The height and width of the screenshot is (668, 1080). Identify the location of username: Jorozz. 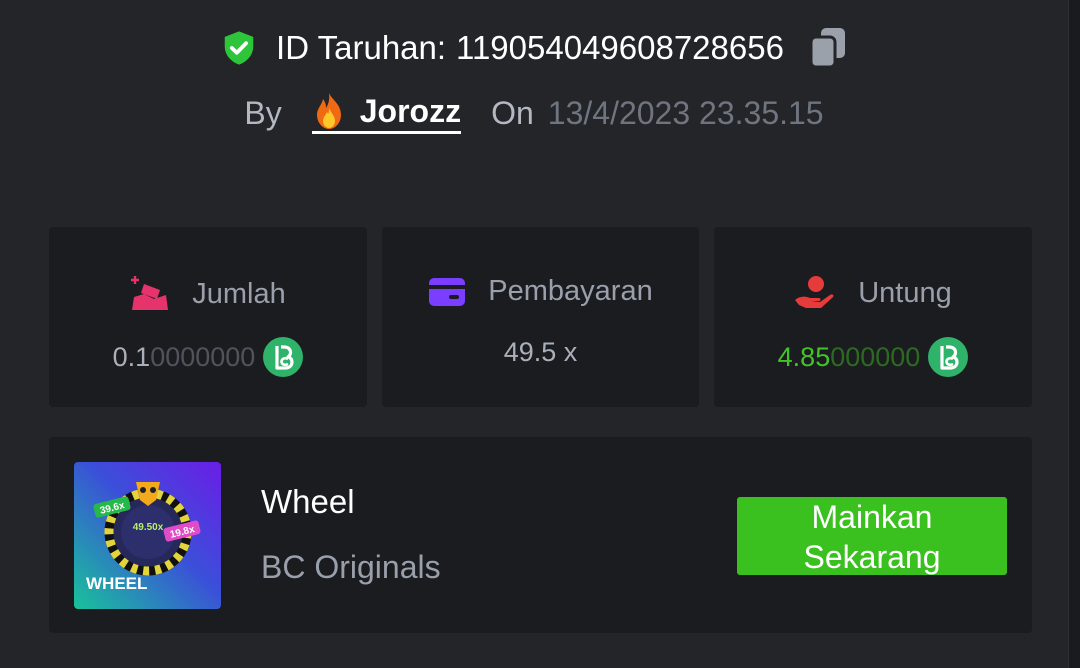
(410, 110).